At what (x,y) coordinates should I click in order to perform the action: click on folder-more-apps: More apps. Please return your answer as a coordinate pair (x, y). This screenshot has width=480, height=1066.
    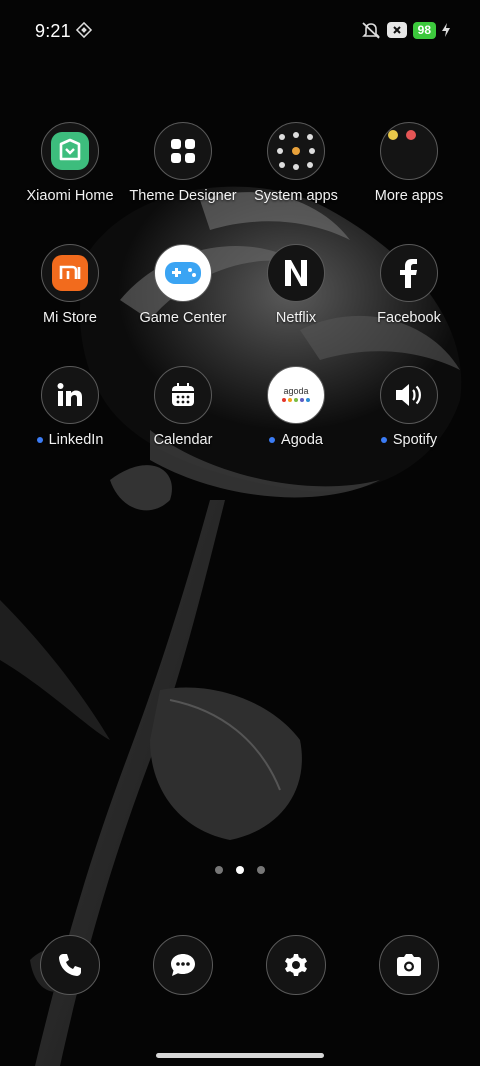
    Looking at the image, I should click on (409, 163).